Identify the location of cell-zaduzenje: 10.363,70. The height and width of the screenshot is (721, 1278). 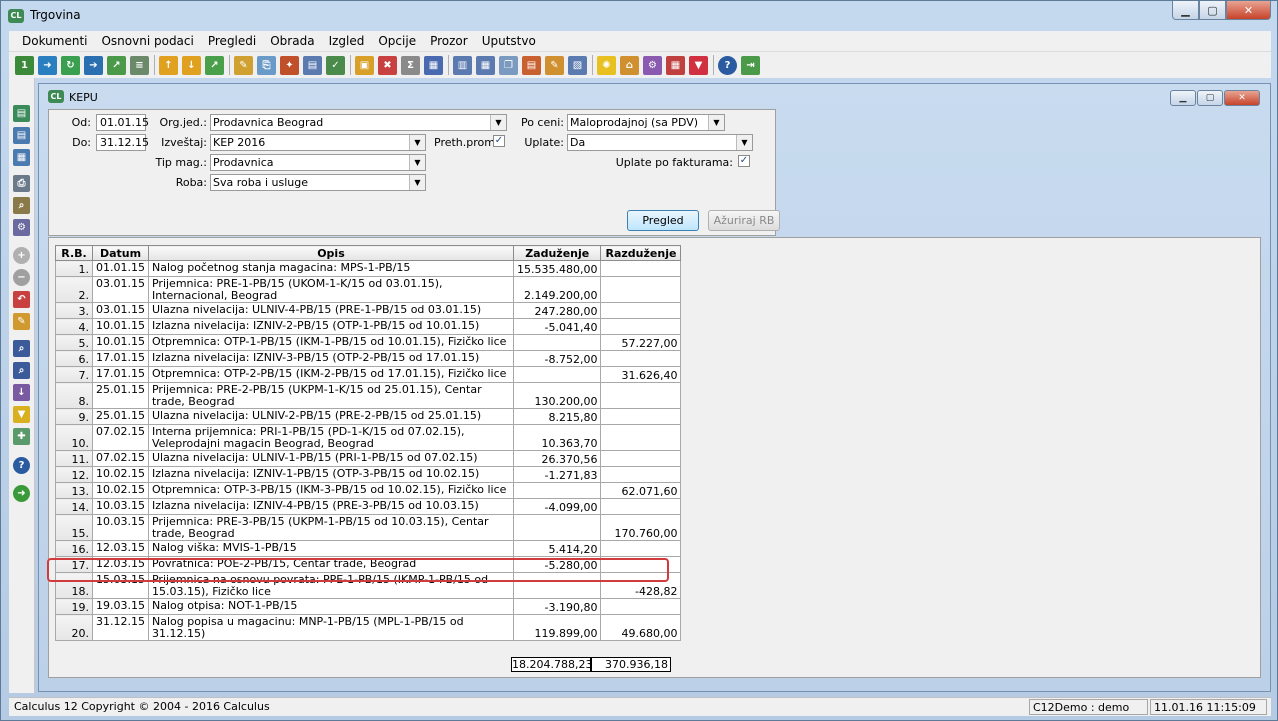
(557, 437).